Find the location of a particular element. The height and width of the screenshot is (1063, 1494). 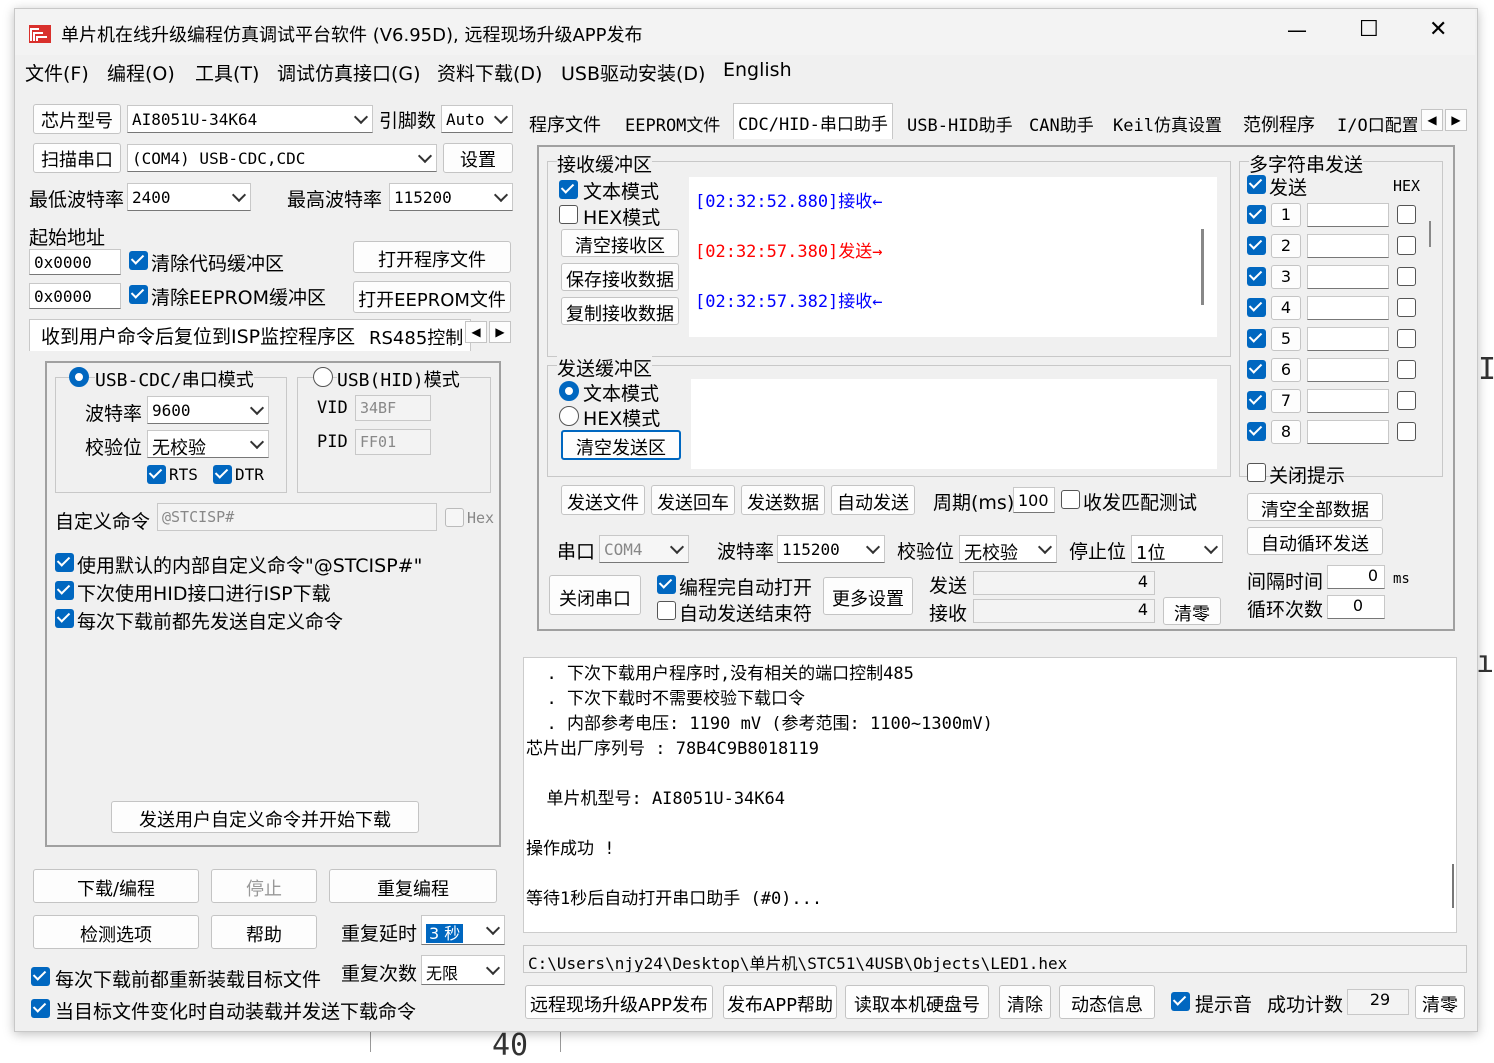

menu-file: 文件(F) is located at coordinates (57, 72).